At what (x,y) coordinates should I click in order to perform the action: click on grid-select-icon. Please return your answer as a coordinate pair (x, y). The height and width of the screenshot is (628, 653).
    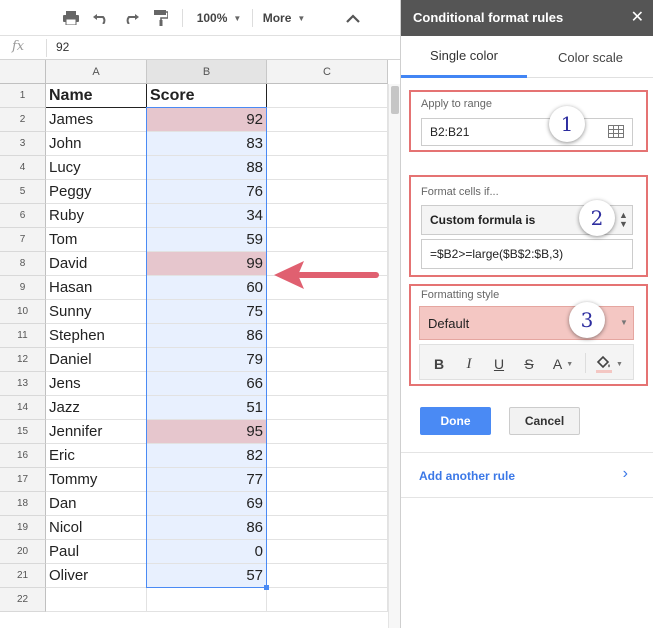
    Looking at the image, I should click on (616, 134).